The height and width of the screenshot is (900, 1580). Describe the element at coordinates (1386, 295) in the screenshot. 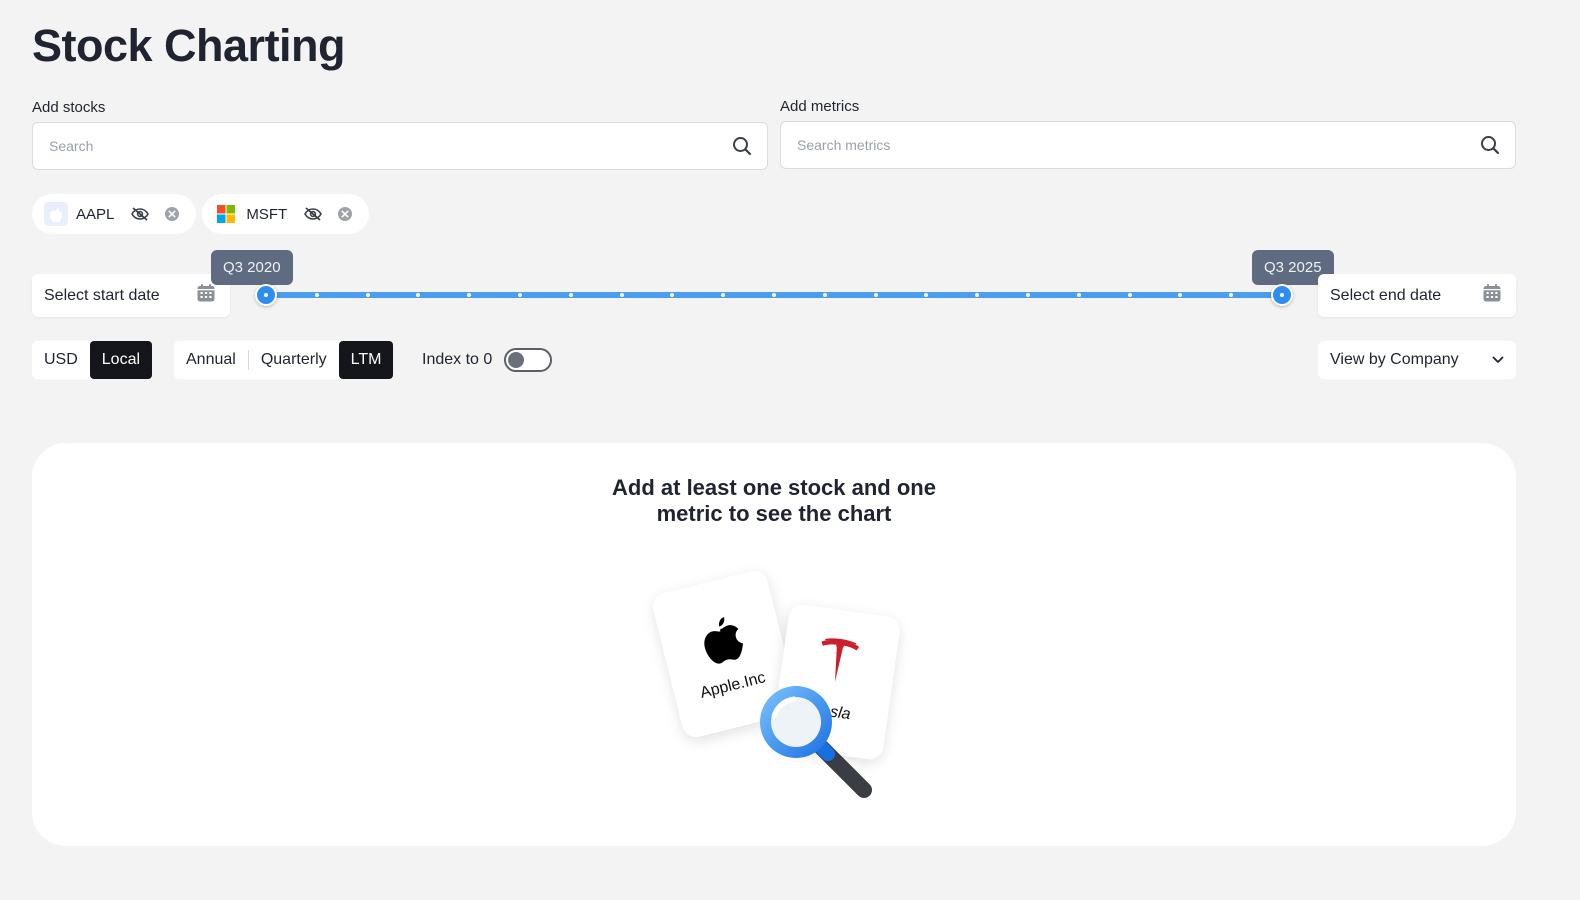

I see `end-date-label: Select end date` at that location.